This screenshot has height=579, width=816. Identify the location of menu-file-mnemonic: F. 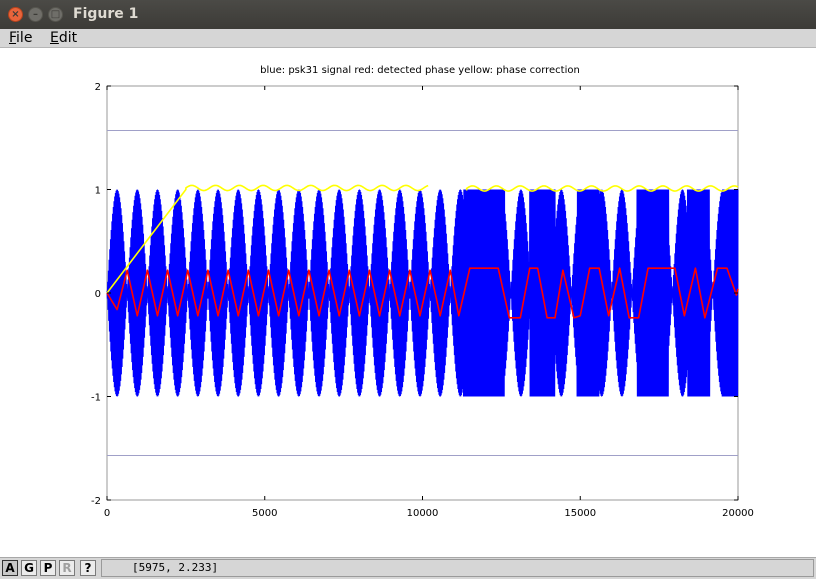
(13, 38).